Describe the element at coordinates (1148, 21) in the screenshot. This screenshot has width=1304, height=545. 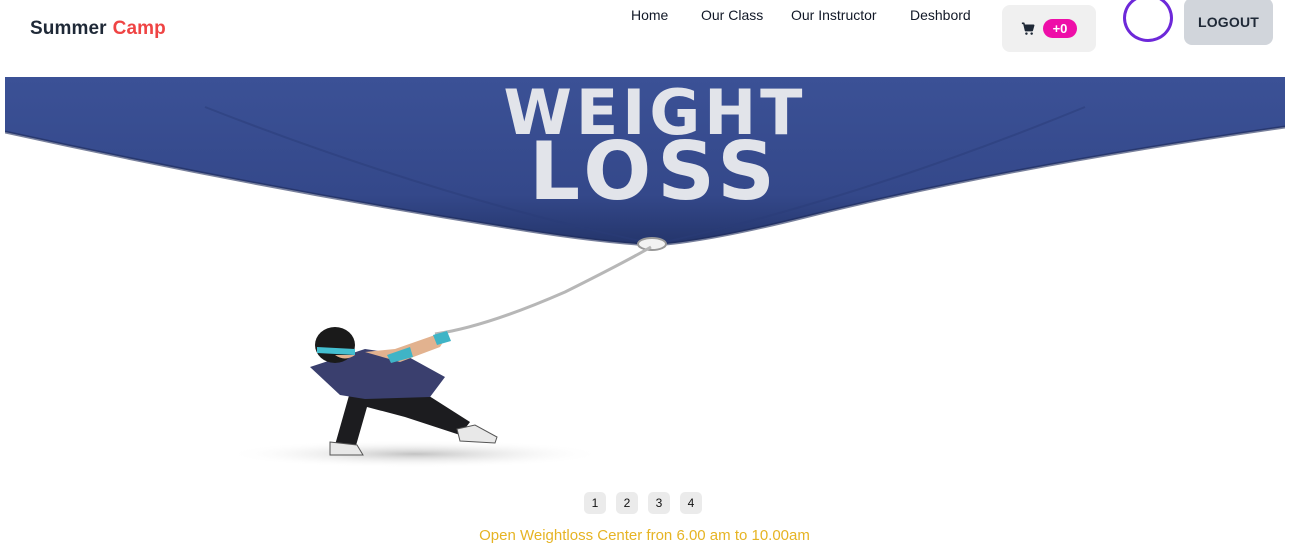
I see `user-avatar` at that location.